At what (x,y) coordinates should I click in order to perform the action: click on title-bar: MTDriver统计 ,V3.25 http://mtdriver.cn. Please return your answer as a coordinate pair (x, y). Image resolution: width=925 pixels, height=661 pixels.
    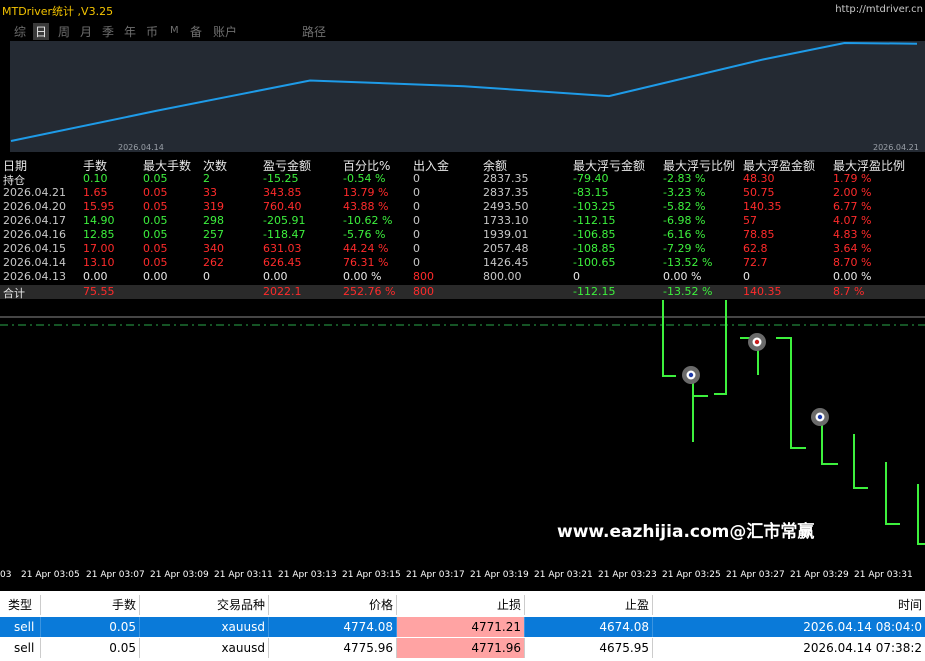
    Looking at the image, I should click on (462, 10).